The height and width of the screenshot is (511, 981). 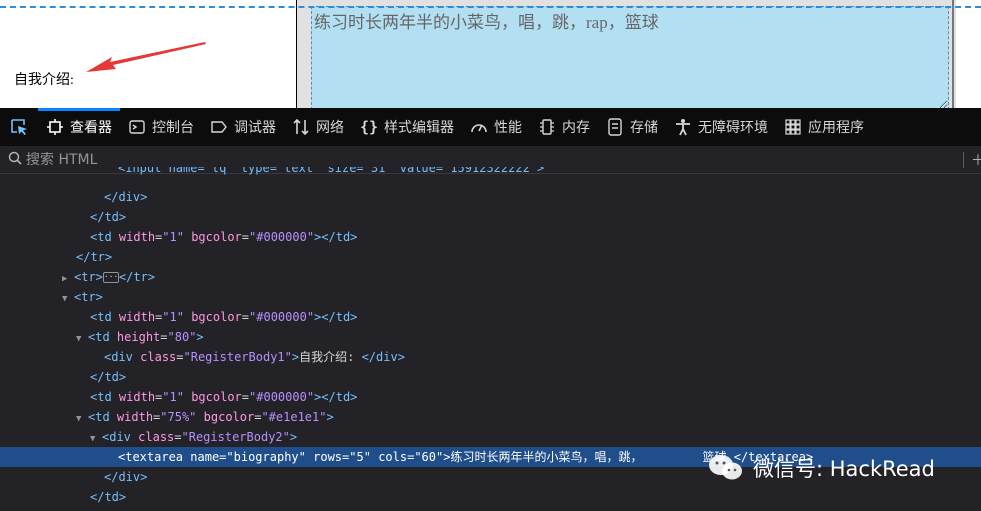 What do you see at coordinates (156, 437) in the screenshot?
I see `attr-name: class` at bounding box center [156, 437].